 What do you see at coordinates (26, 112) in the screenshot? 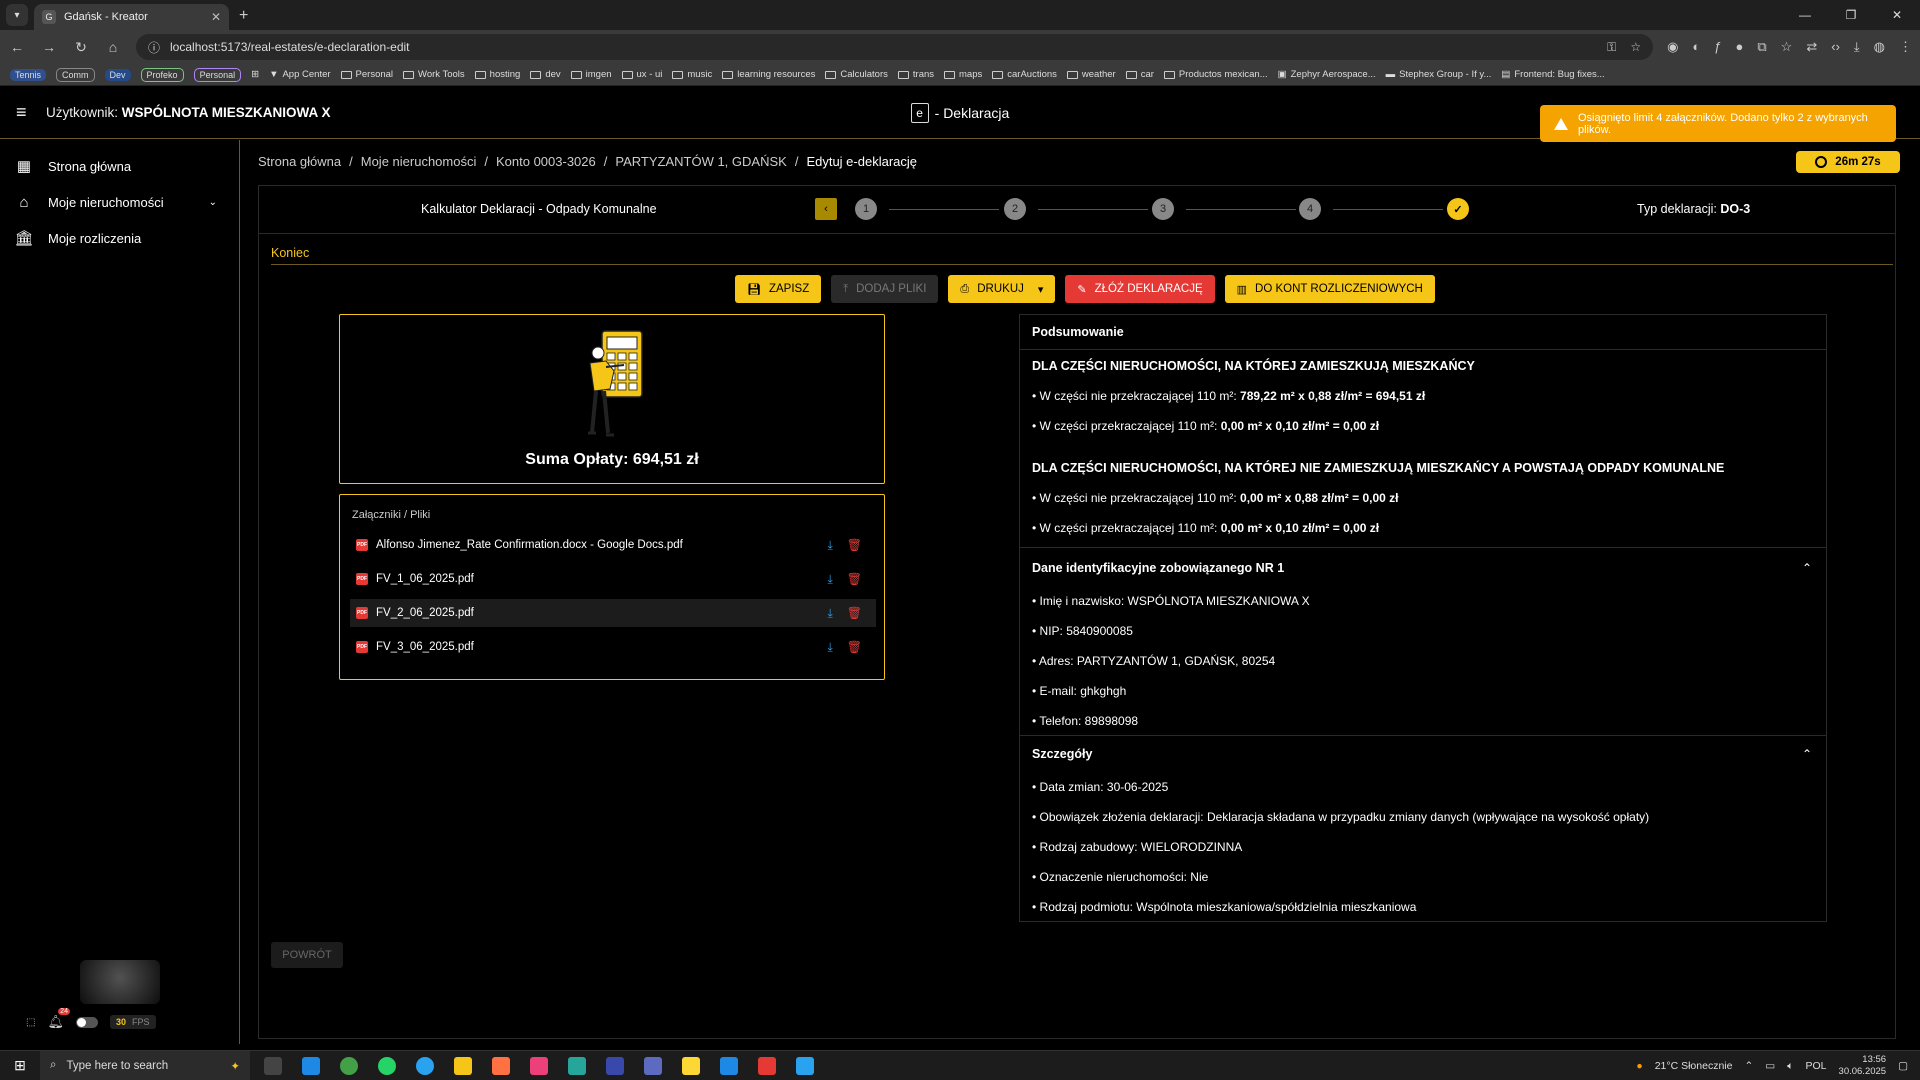
I see `menu-collapse-icon: ≡` at bounding box center [26, 112].